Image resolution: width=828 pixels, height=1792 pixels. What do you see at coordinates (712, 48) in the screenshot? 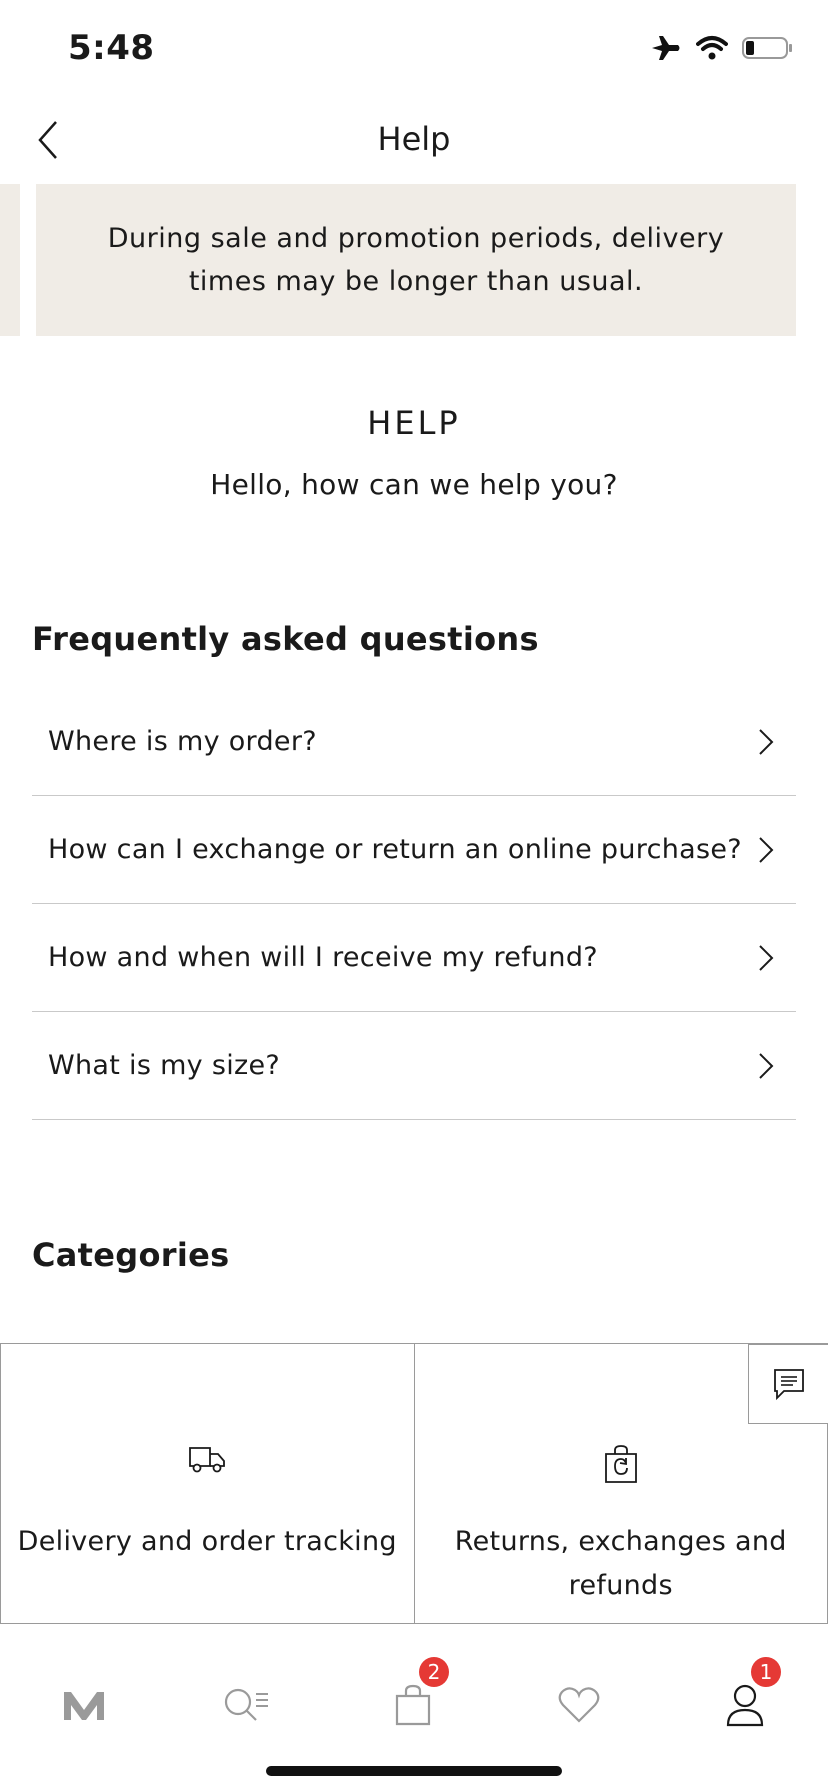
I see `wifi-icon` at bounding box center [712, 48].